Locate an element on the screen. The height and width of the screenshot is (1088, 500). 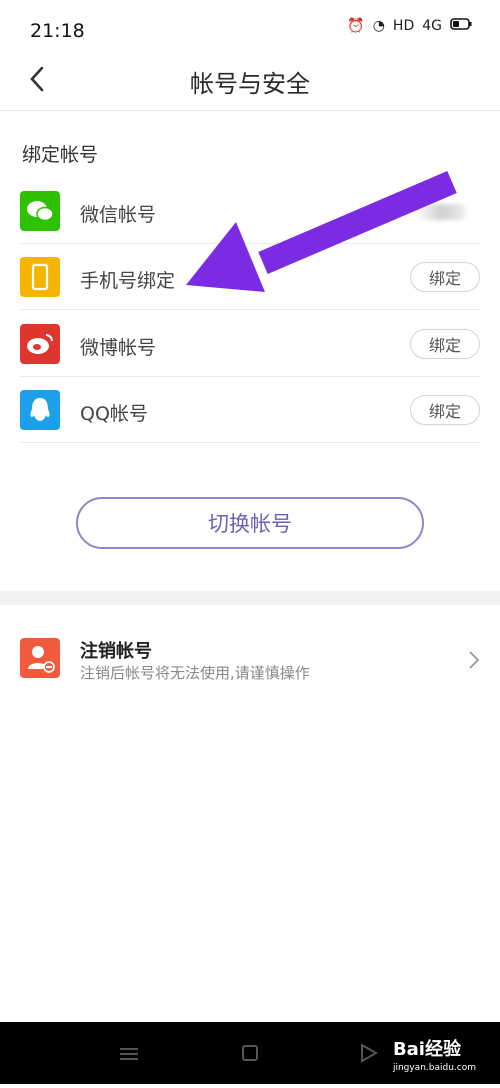
cancel-account-row: 注销帐号 注销后帐号将无法使用,请谨慎操作 is located at coordinates (250, 660).